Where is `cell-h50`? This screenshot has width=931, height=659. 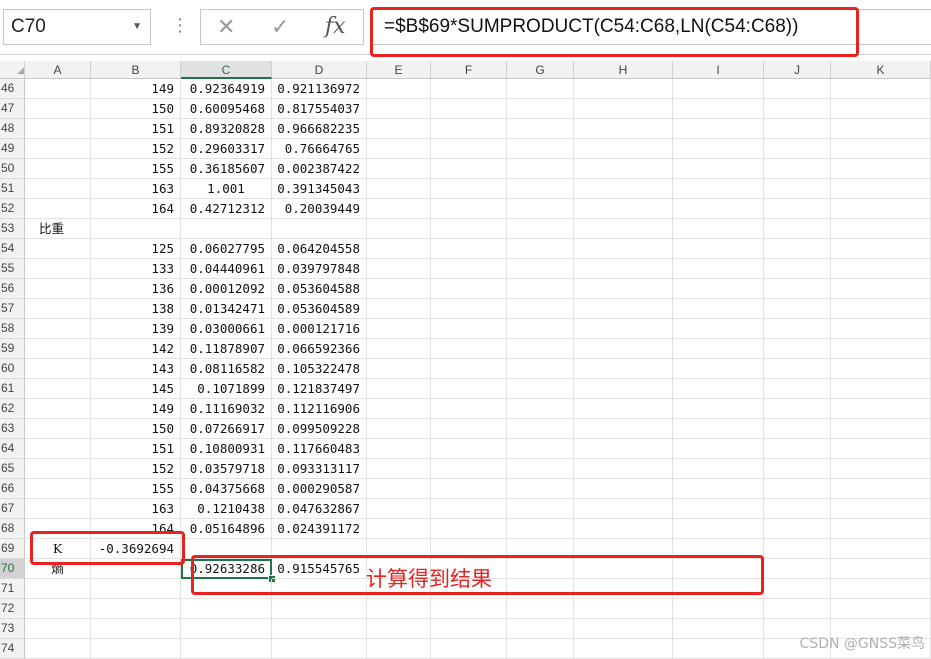
cell-h50 is located at coordinates (623, 169).